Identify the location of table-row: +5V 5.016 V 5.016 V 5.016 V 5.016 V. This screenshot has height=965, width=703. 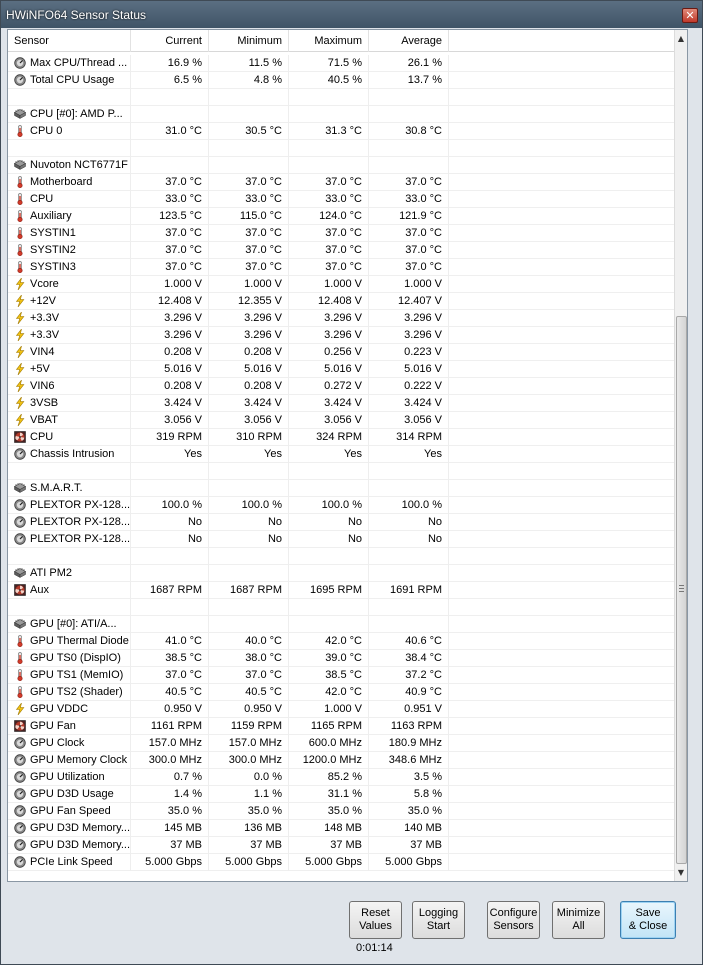
(342, 369).